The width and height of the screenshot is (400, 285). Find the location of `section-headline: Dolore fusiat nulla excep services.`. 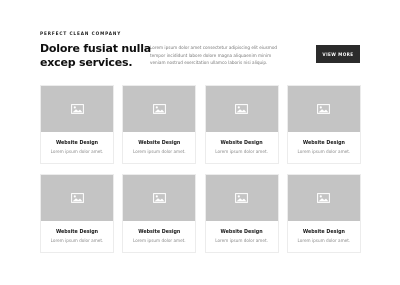

section-headline: Dolore fusiat nulla excep services. is located at coordinates (96, 55).